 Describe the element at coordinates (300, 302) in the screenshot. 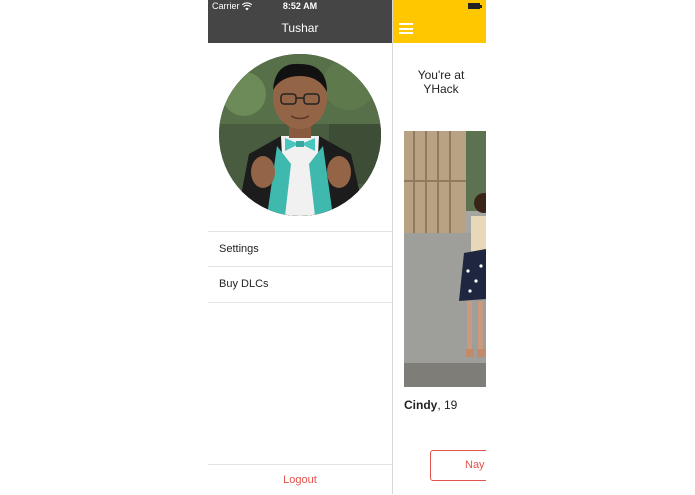

I see `menu-divider` at that location.